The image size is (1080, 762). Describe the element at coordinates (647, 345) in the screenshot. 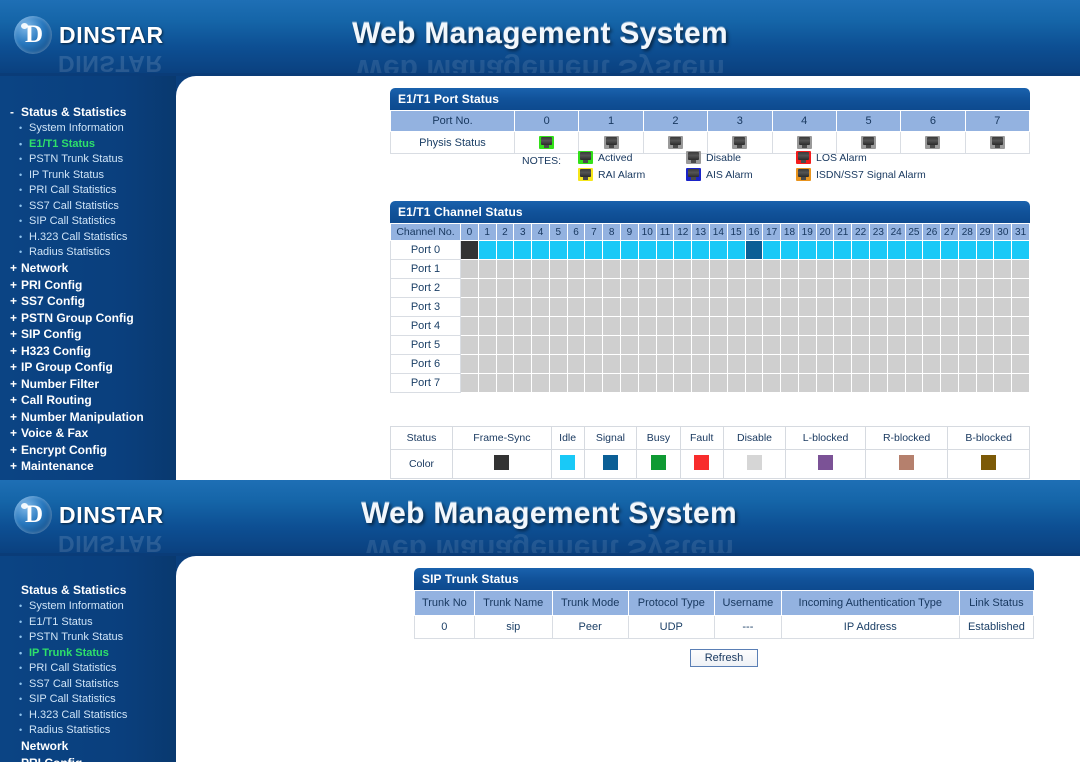

I see `channel-cell-5-10-off` at that location.